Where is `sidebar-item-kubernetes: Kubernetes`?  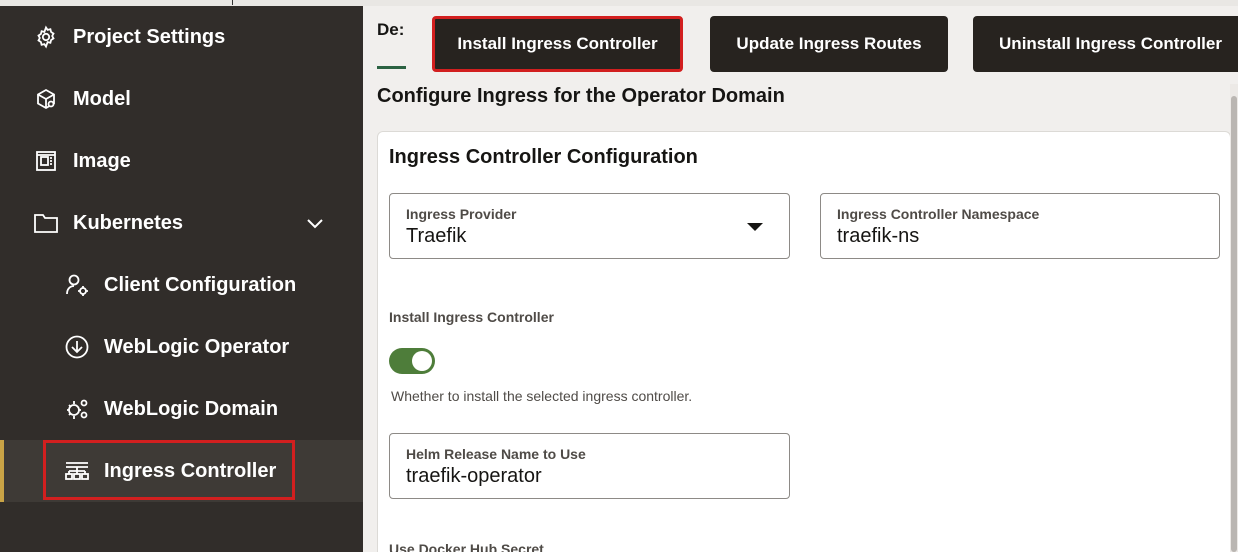 sidebar-item-kubernetes: Kubernetes is located at coordinates (181, 223).